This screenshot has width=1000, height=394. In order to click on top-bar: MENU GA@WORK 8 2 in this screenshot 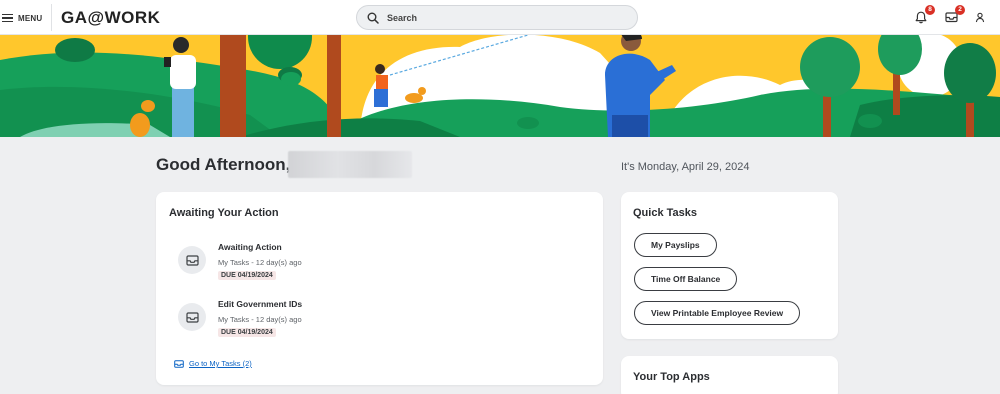, I will do `click(500, 17)`.